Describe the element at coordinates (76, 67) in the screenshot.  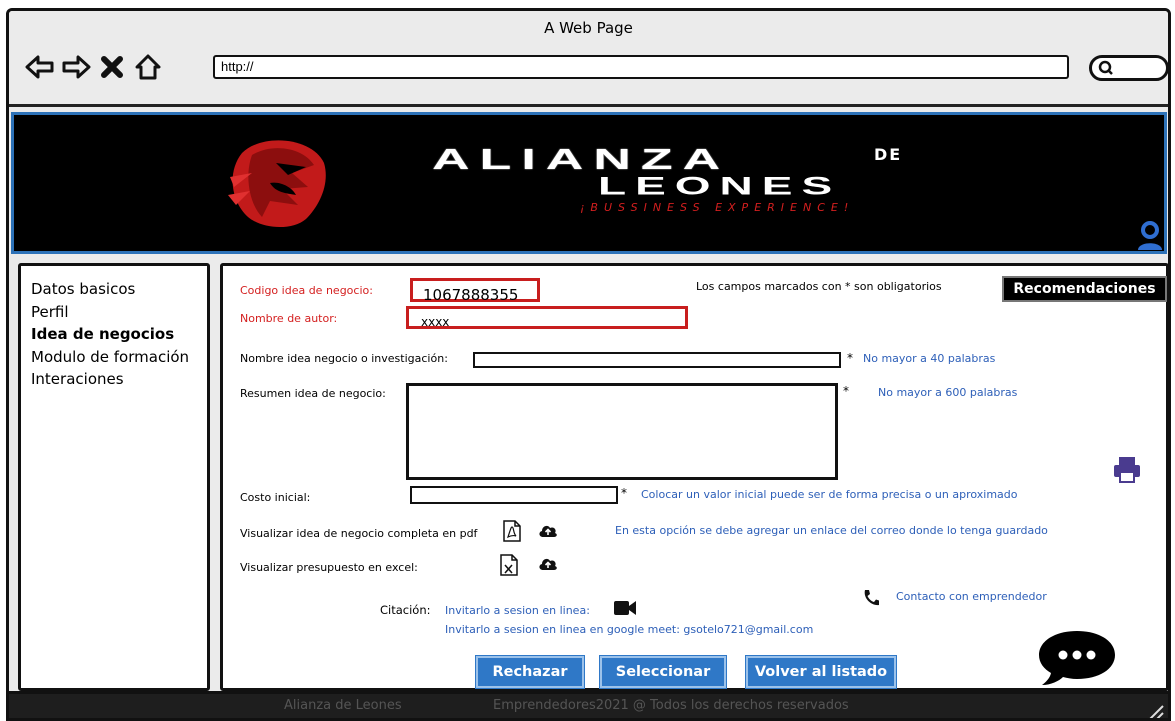
I see `forward-arrow-icon` at that location.